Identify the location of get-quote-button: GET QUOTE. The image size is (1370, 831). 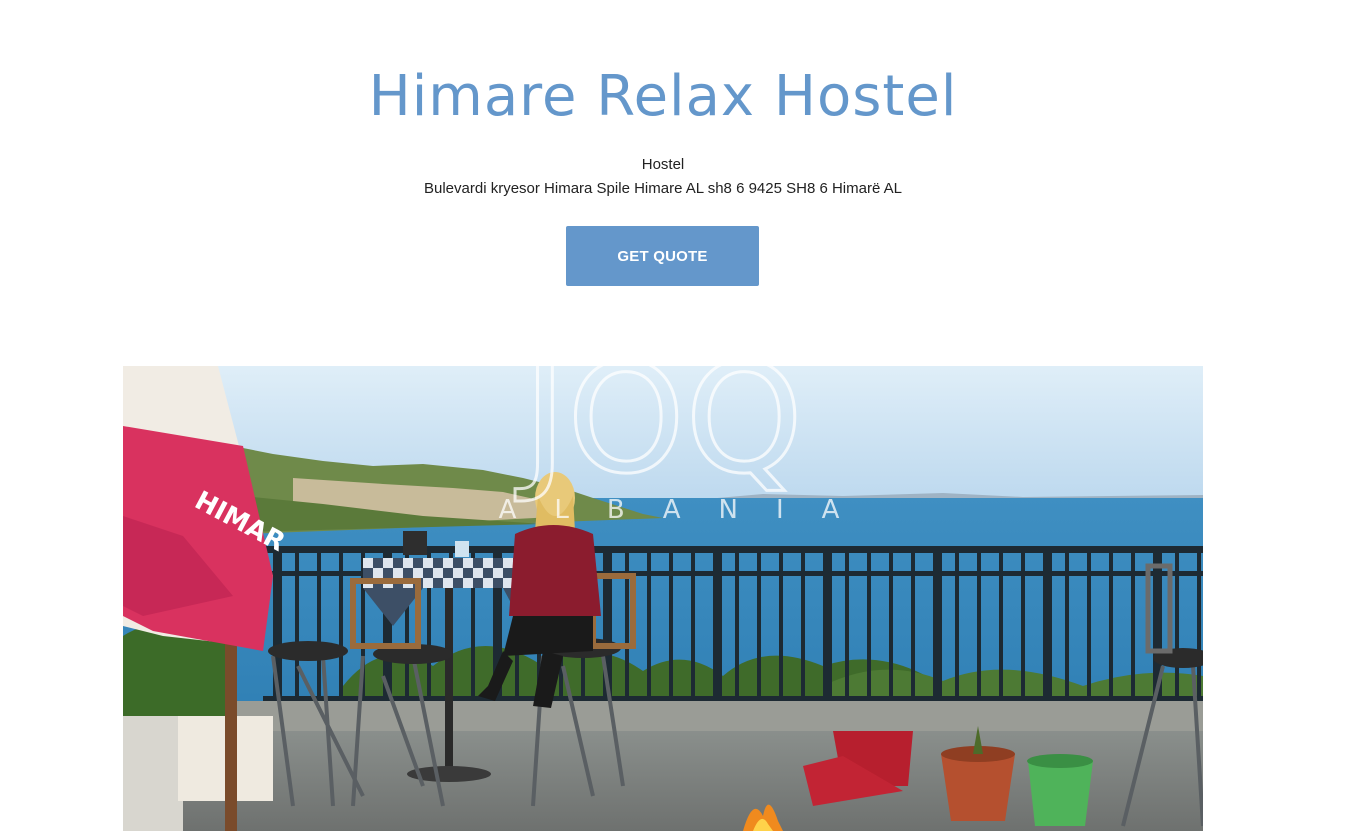
(662, 256).